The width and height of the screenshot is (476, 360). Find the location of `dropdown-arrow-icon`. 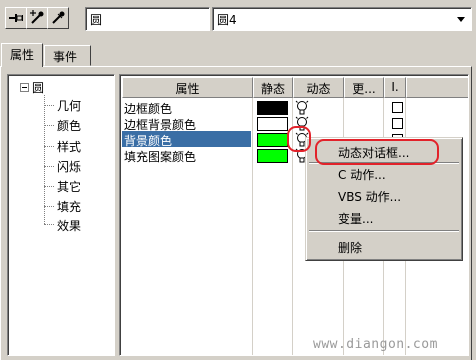

dropdown-arrow-icon is located at coordinates (461, 19).